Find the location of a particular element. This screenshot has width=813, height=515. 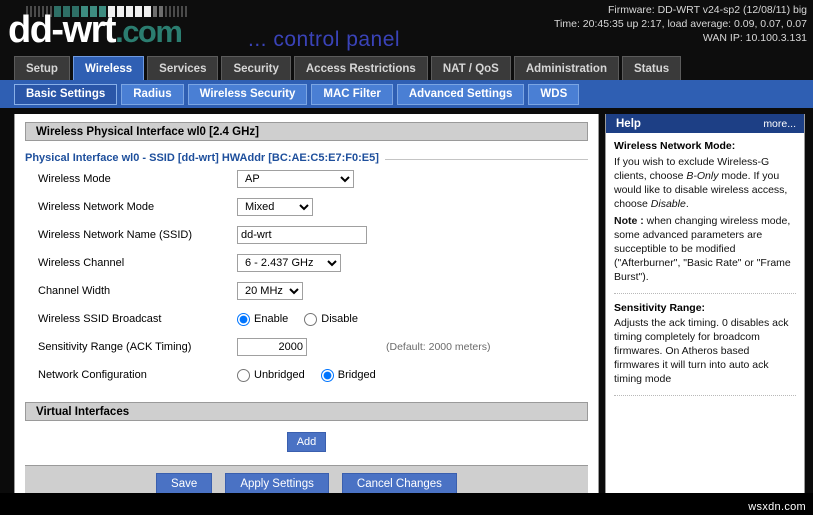

network-config-unbridged-label: Unbridged is located at coordinates (279, 375).